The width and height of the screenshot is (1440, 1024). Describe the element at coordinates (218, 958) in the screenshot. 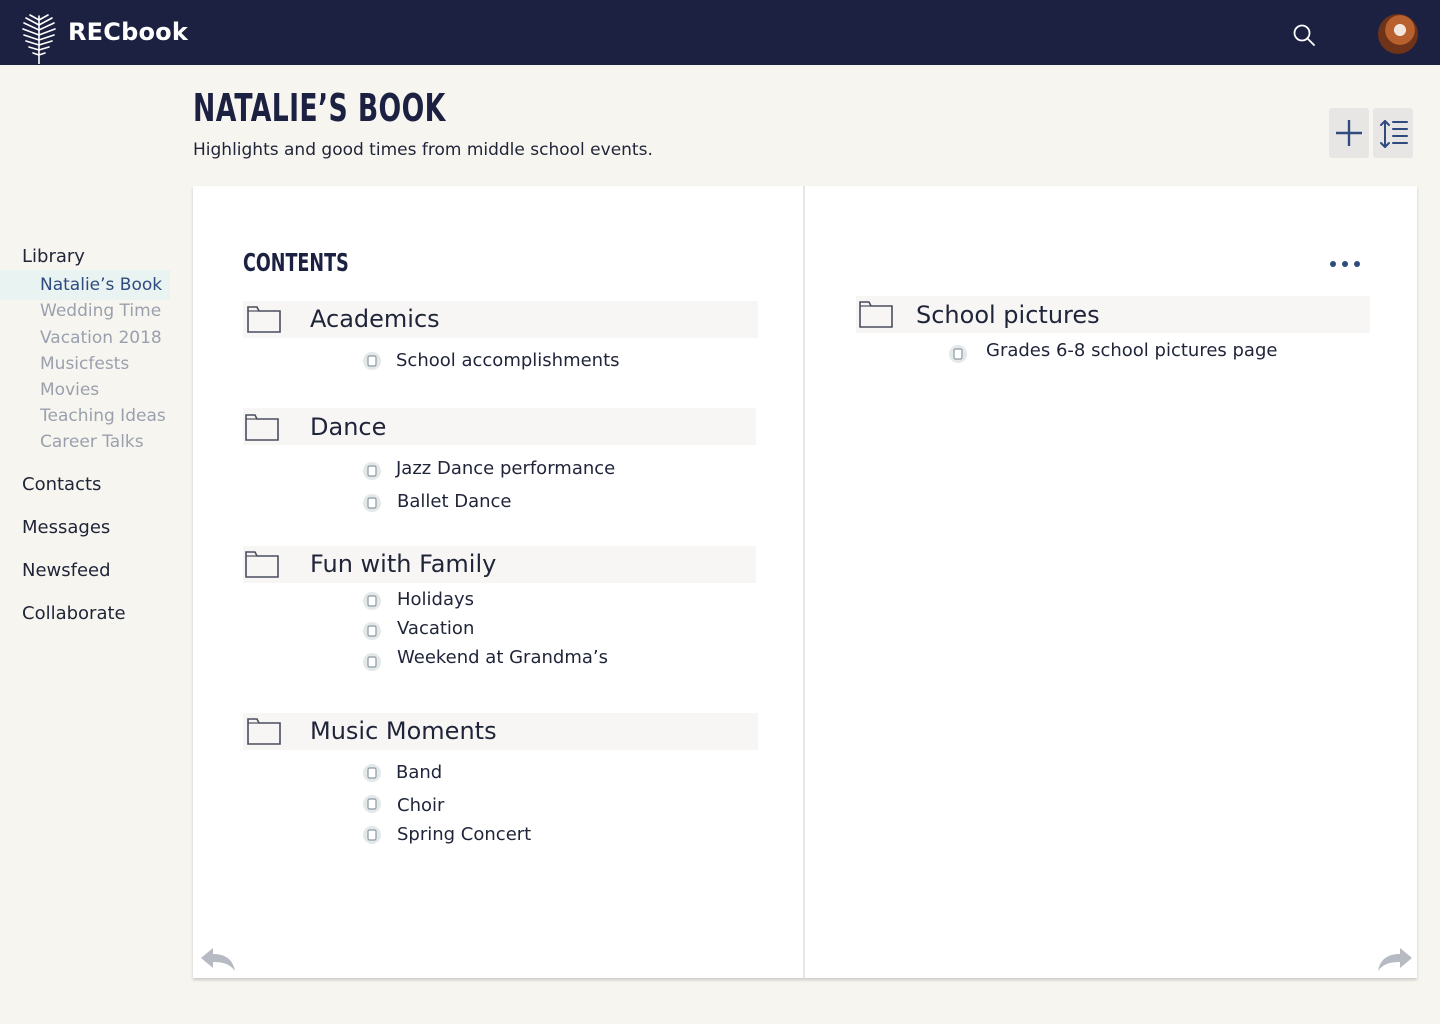

I see `back-arrow-icon` at that location.